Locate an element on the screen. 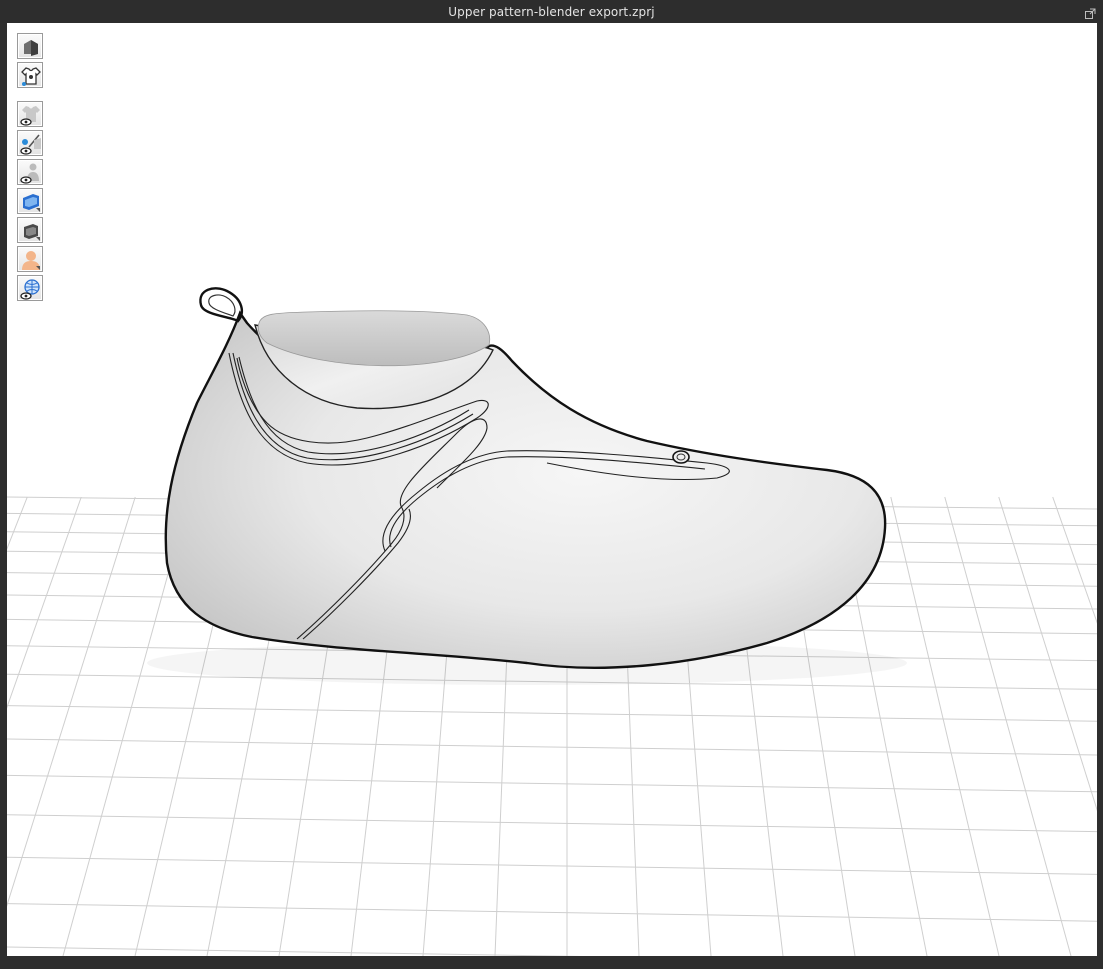  show-avatar-icon is located at coordinates (30, 172).